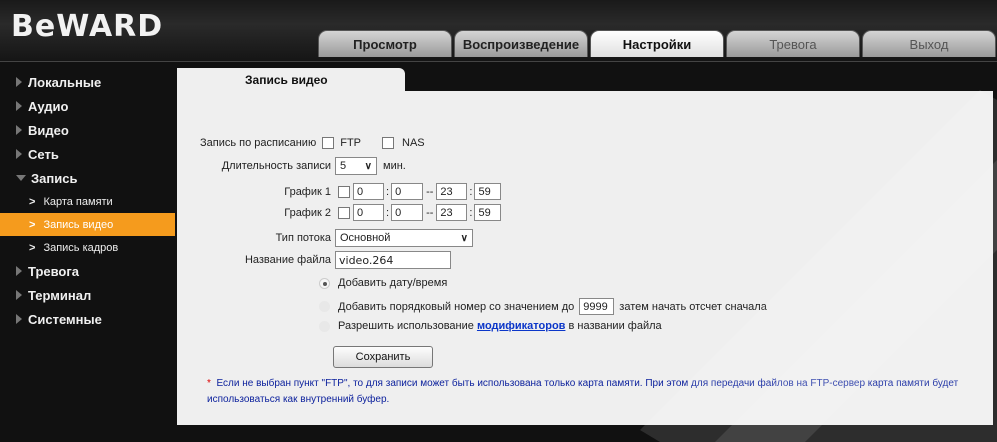 This screenshot has width=997, height=442. Describe the element at coordinates (368, 212) in the screenshot. I see `graph2-start-hour: 0` at that location.